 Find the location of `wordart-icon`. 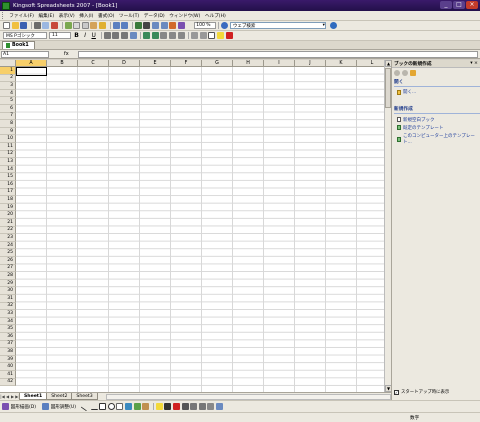

wordart-icon is located at coordinates (128, 406).